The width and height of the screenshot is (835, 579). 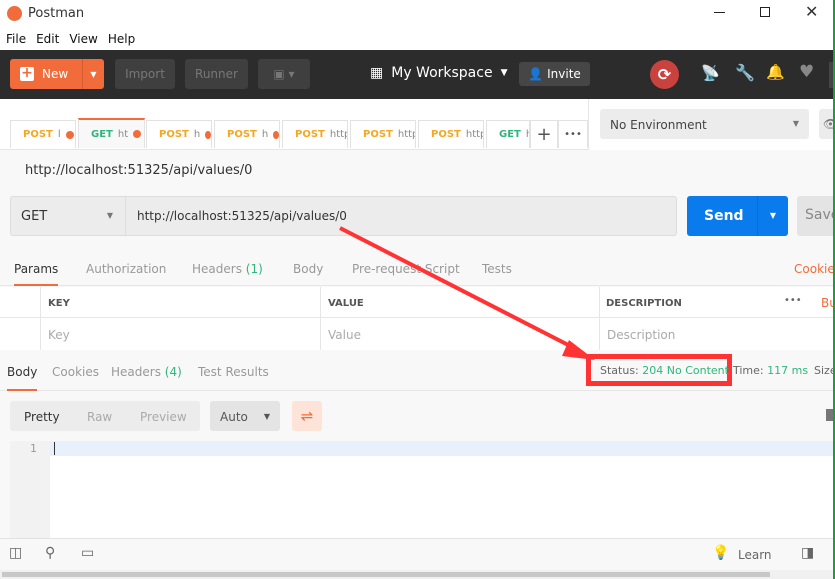 What do you see at coordinates (467, 293) in the screenshot?
I see `annotation-arrow` at bounding box center [467, 293].